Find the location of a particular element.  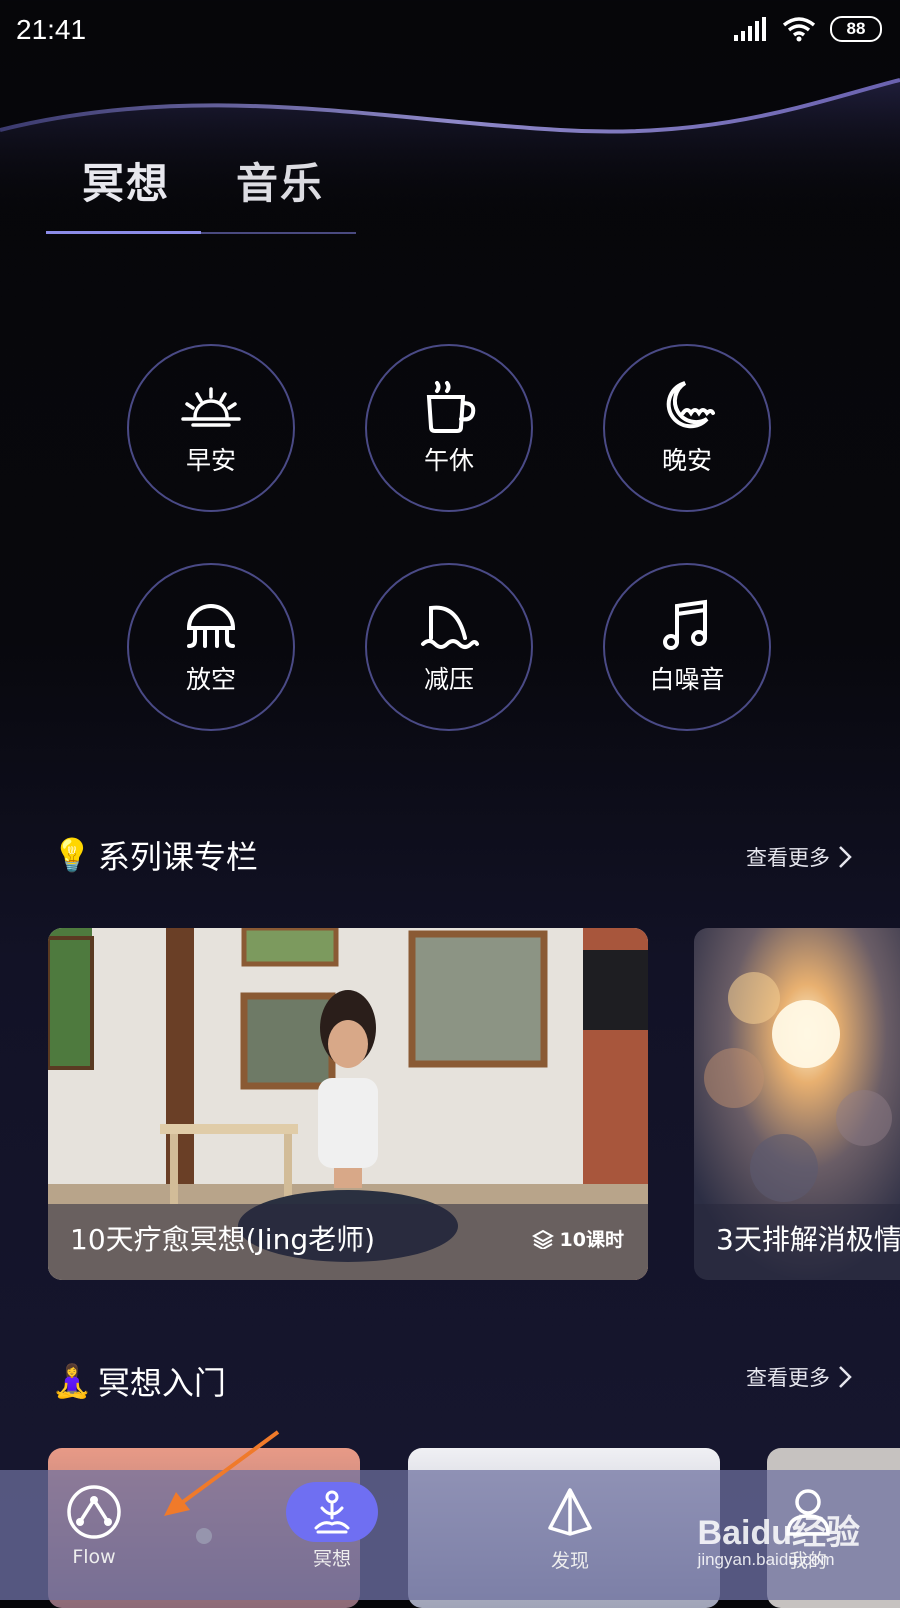

meditation-icon is located at coordinates (332, 1512).